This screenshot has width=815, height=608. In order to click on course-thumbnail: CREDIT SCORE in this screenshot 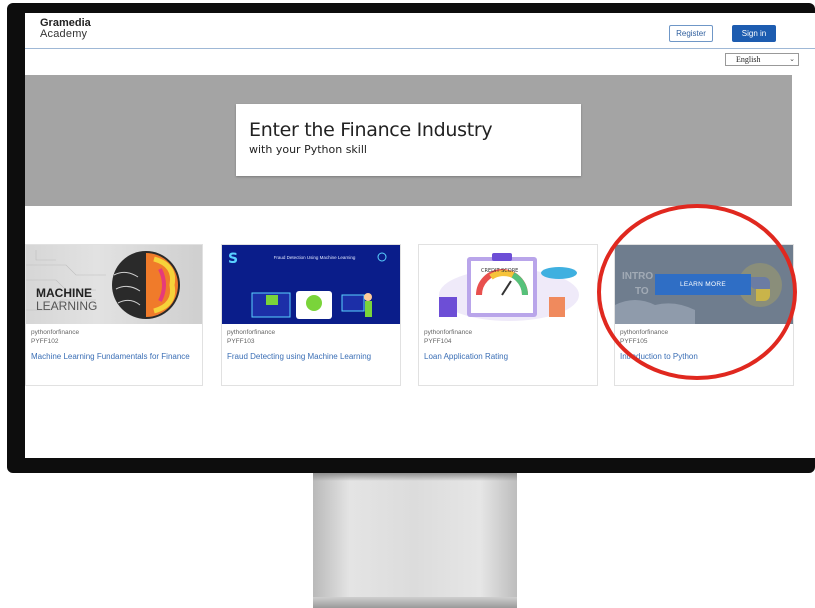, I will do `click(508, 284)`.